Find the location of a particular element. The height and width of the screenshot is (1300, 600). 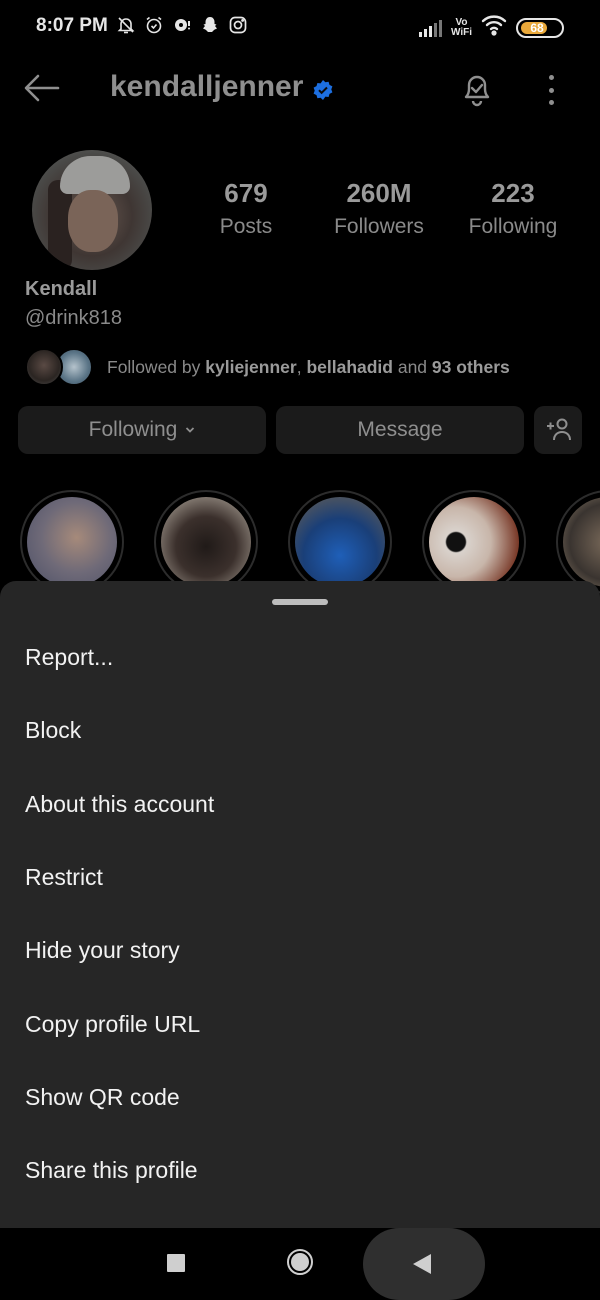

battery-icon: 68 is located at coordinates (540, 27).